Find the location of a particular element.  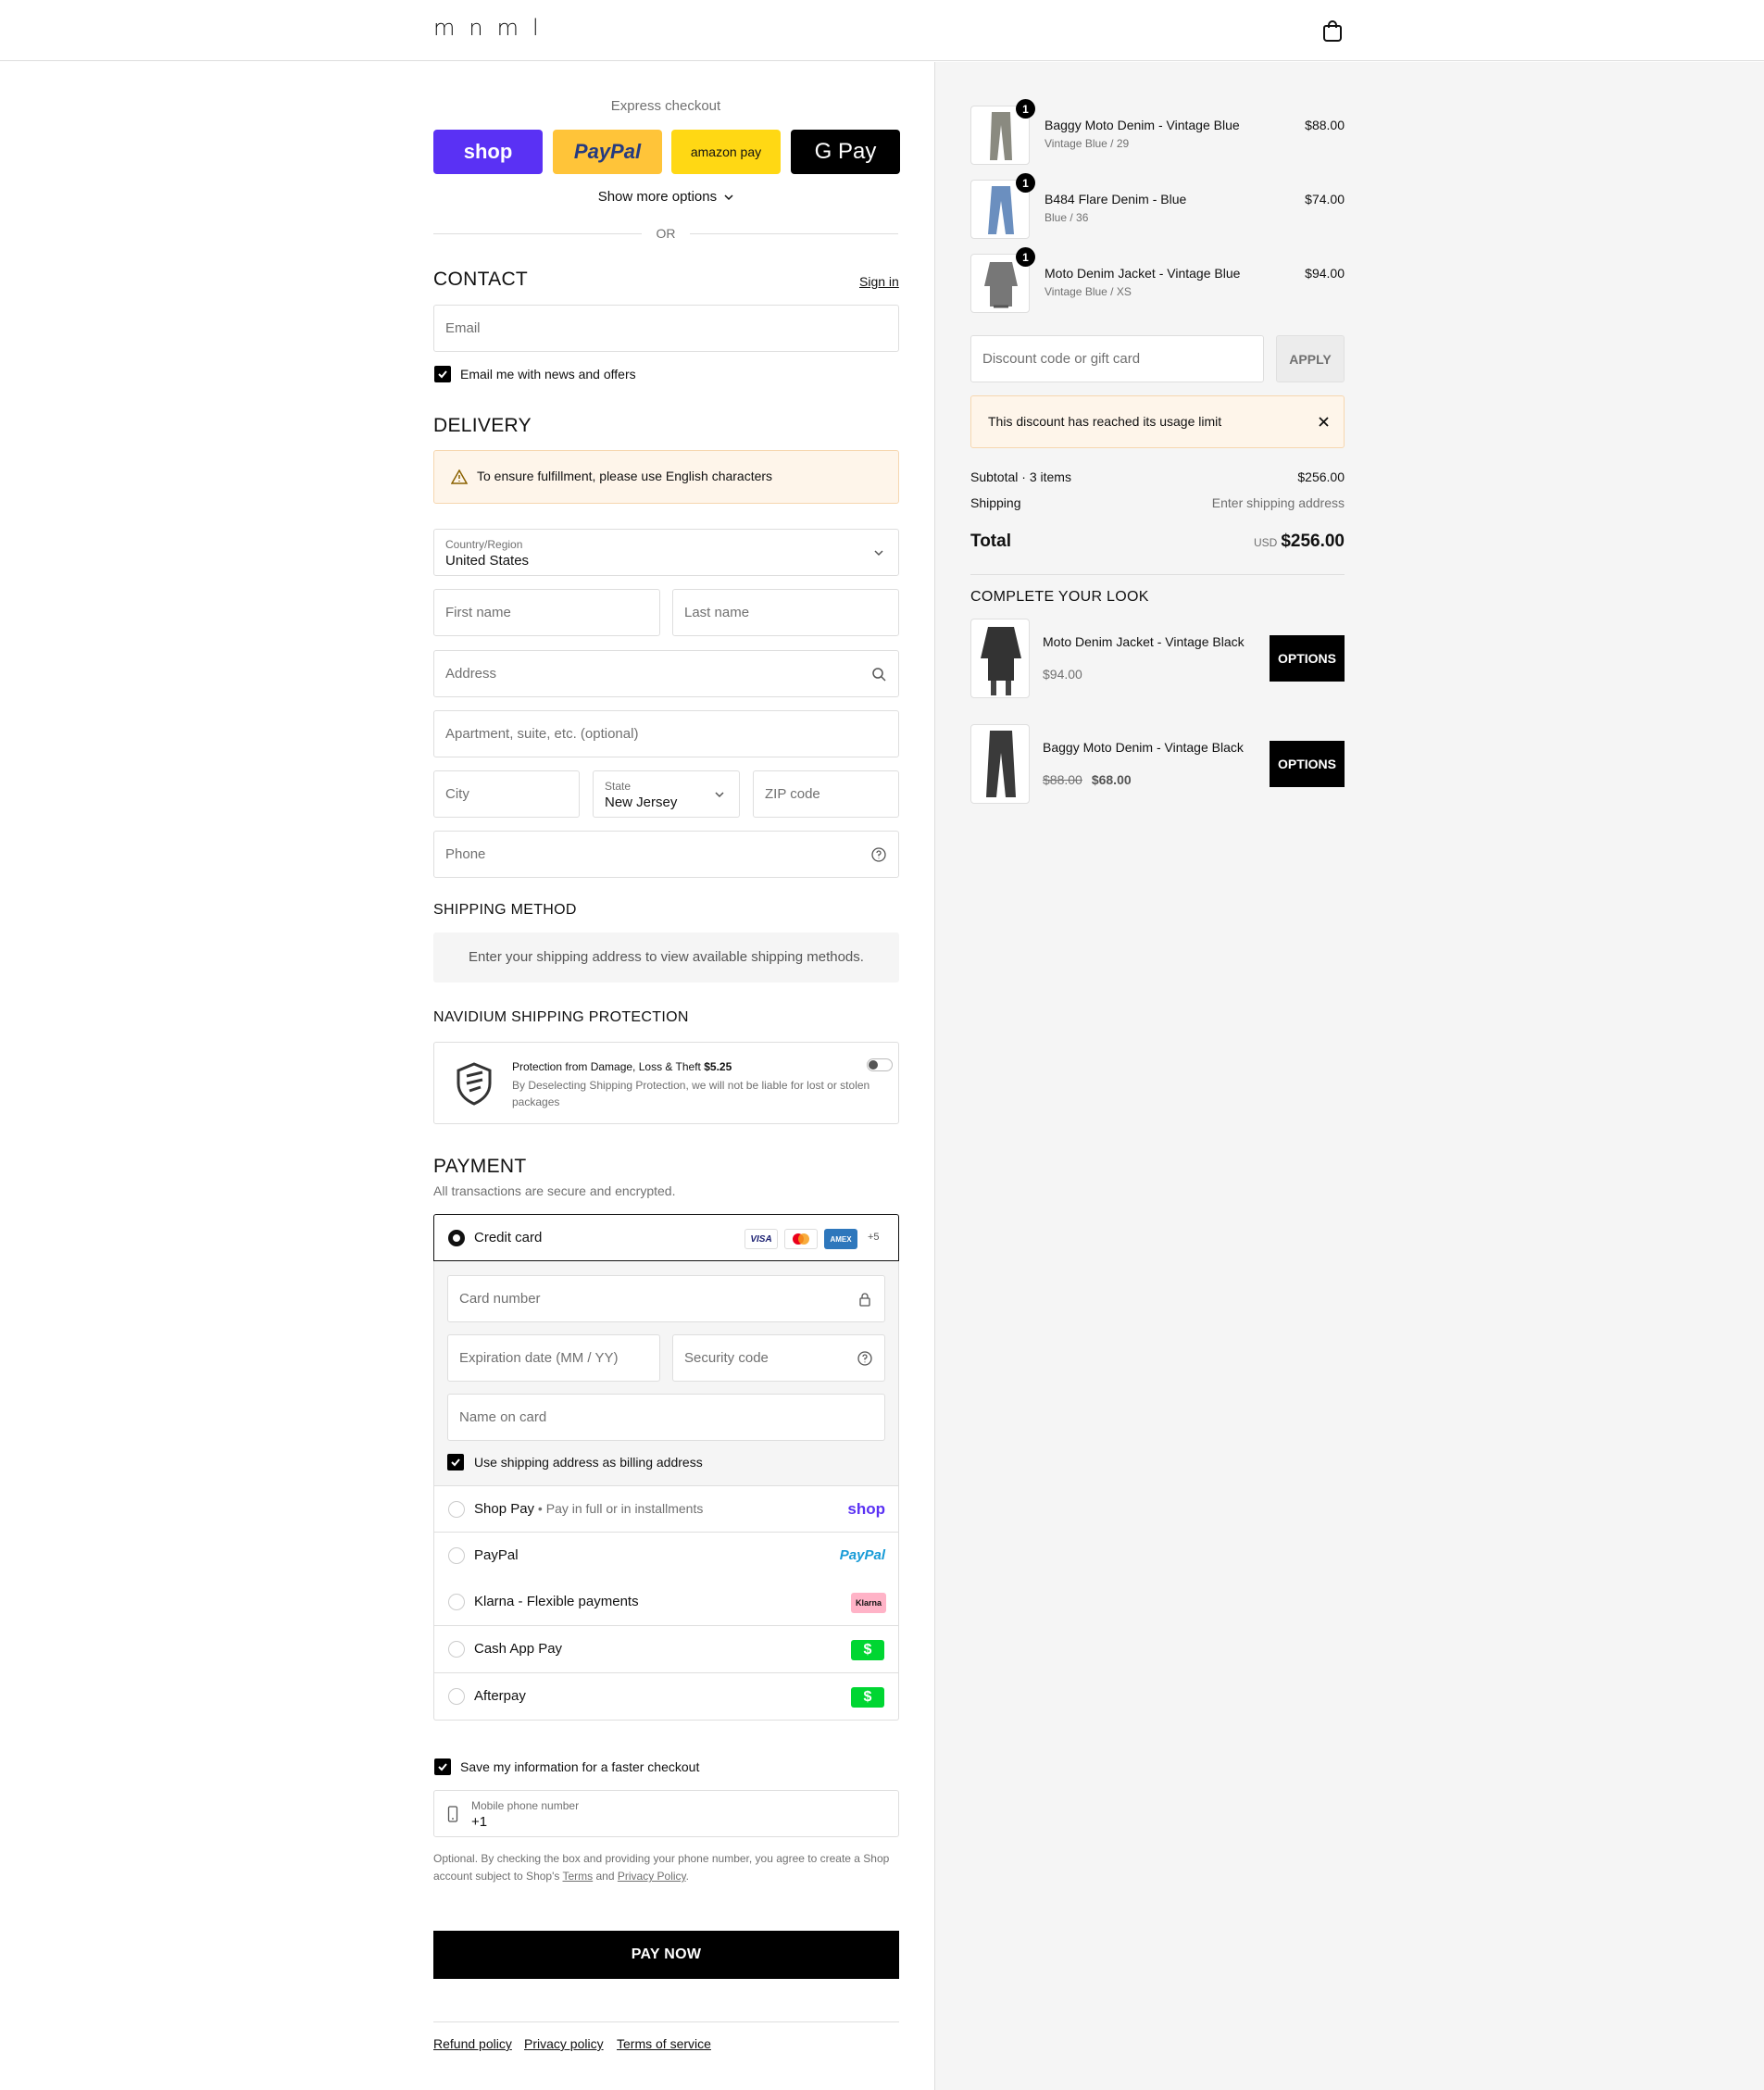

close-icon is located at coordinates (1324, 422).